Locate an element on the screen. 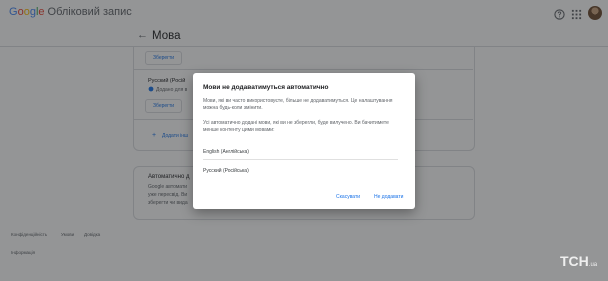  tch-watermark: TCH.ua is located at coordinates (578, 261).